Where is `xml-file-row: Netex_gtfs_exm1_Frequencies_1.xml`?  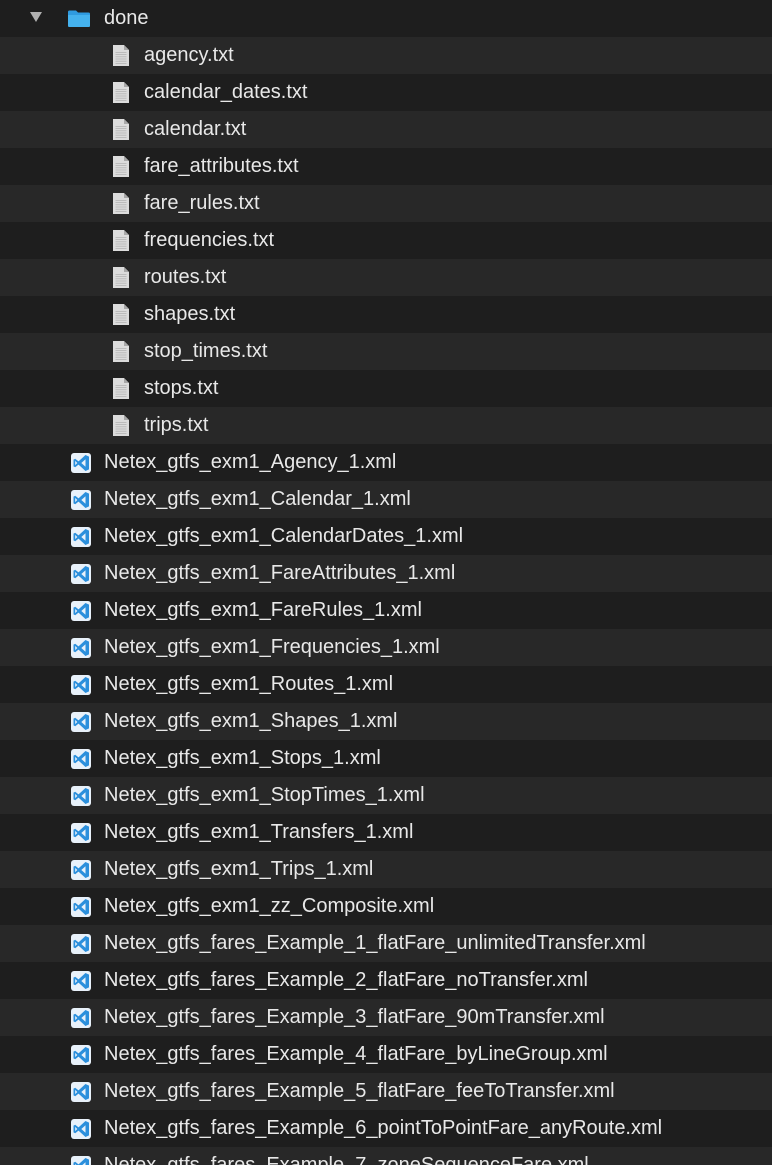
xml-file-row: Netex_gtfs_exm1_Frequencies_1.xml is located at coordinates (386, 647).